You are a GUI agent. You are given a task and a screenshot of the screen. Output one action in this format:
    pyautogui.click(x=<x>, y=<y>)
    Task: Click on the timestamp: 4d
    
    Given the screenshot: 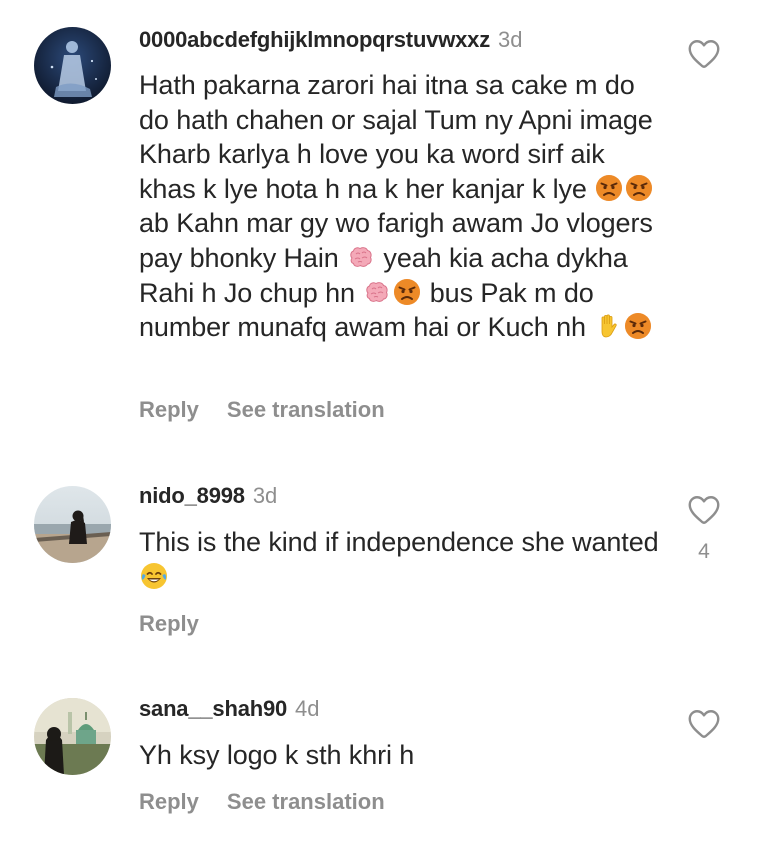 What is the action you would take?
    pyautogui.click(x=307, y=708)
    